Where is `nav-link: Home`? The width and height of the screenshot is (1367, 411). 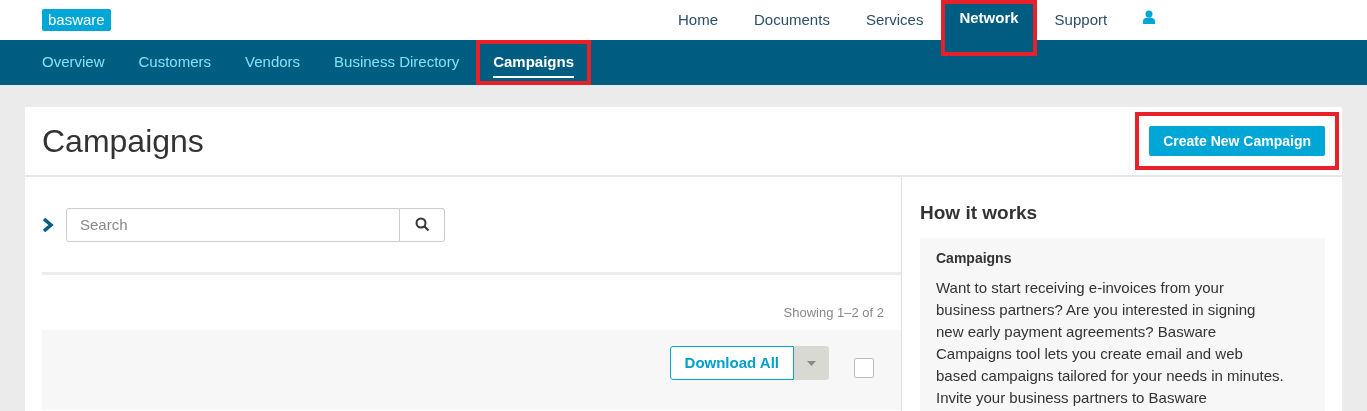
nav-link: Home is located at coordinates (698, 20).